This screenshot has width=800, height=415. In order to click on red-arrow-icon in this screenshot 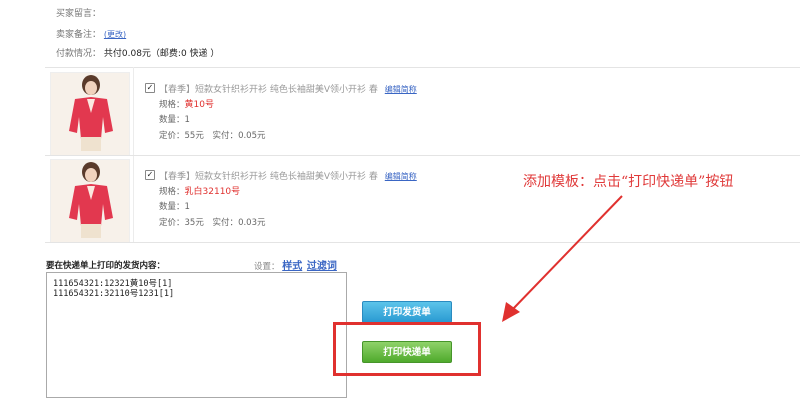, I will do `click(562, 258)`.